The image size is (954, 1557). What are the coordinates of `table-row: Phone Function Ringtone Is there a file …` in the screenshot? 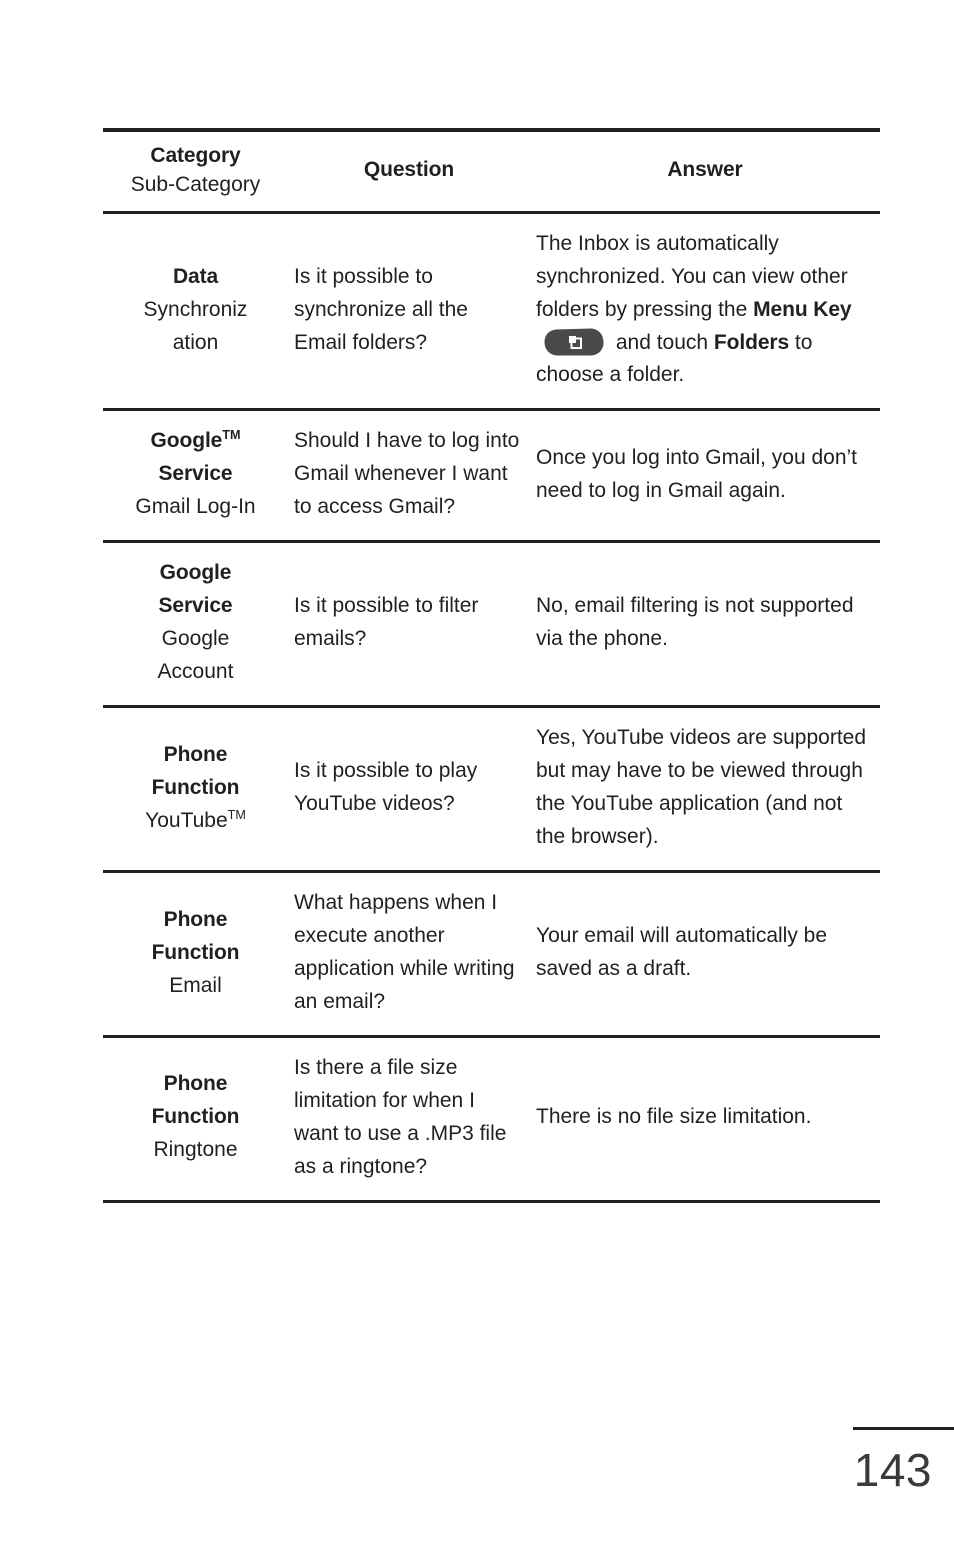 It's located at (491, 1119).